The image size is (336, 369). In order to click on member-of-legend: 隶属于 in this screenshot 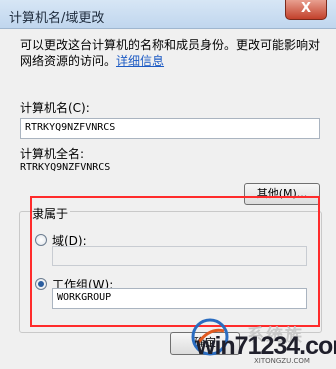, I will do `click(50, 213)`.